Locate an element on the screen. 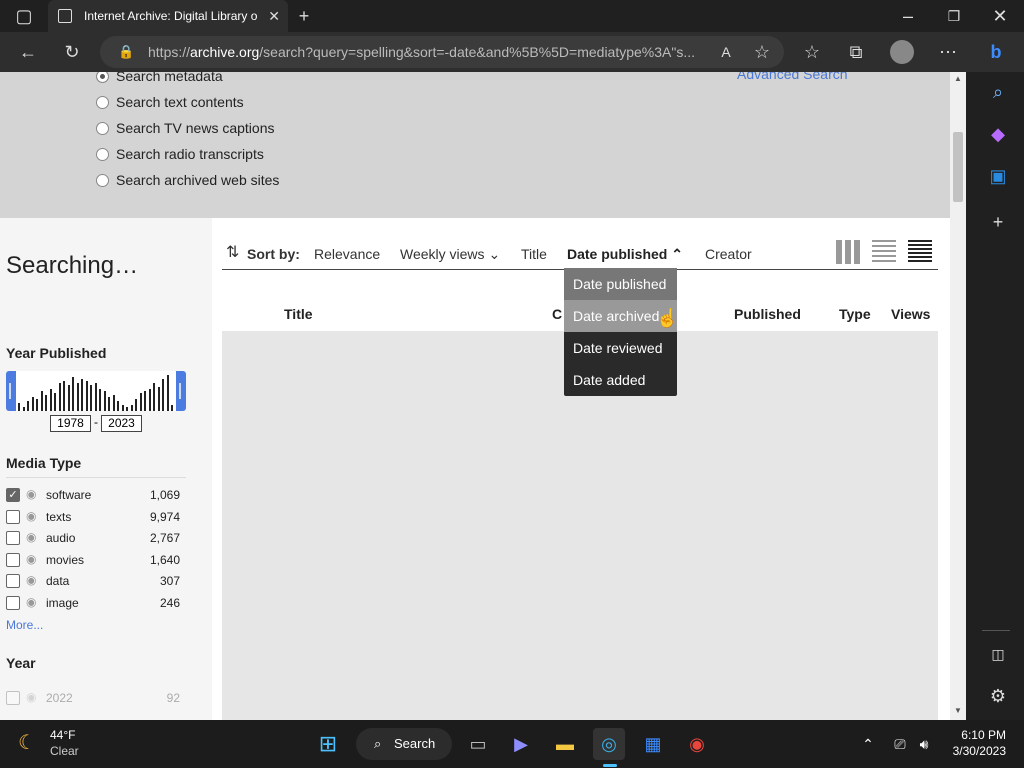 This screenshot has height=768, width=1024. left-slider-handle is located at coordinates (10, 391).